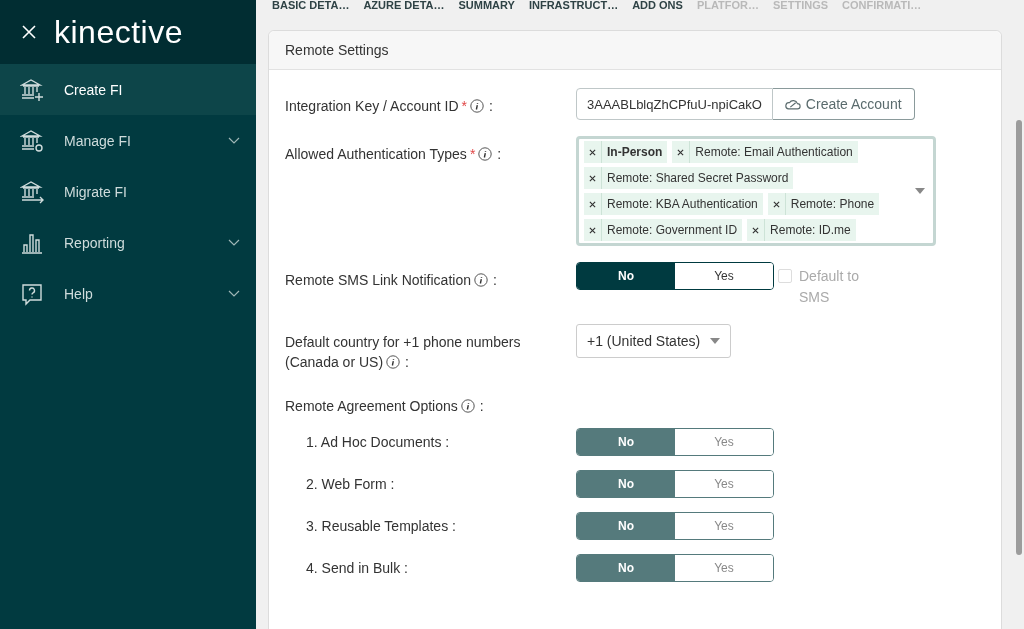 This screenshot has width=1024, height=629. Describe the element at coordinates (792, 104) in the screenshot. I see `cloud-icon` at that location.